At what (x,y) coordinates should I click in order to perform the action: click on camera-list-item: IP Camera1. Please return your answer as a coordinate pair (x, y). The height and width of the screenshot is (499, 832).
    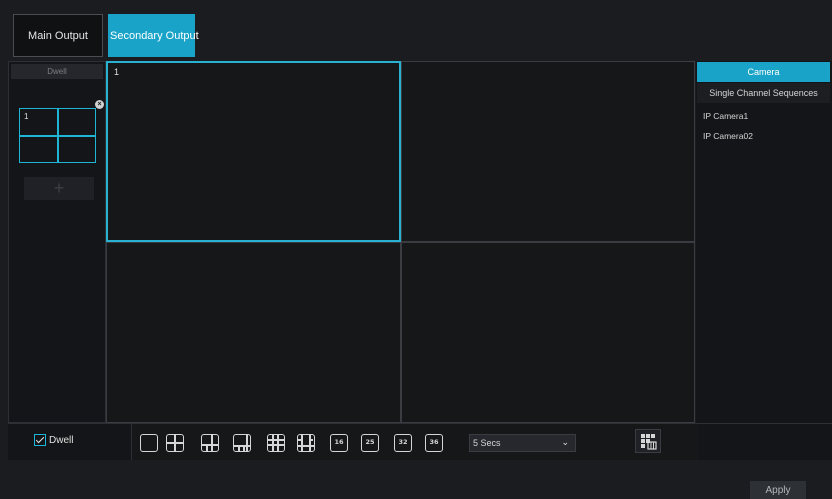
    Looking at the image, I should click on (725, 116).